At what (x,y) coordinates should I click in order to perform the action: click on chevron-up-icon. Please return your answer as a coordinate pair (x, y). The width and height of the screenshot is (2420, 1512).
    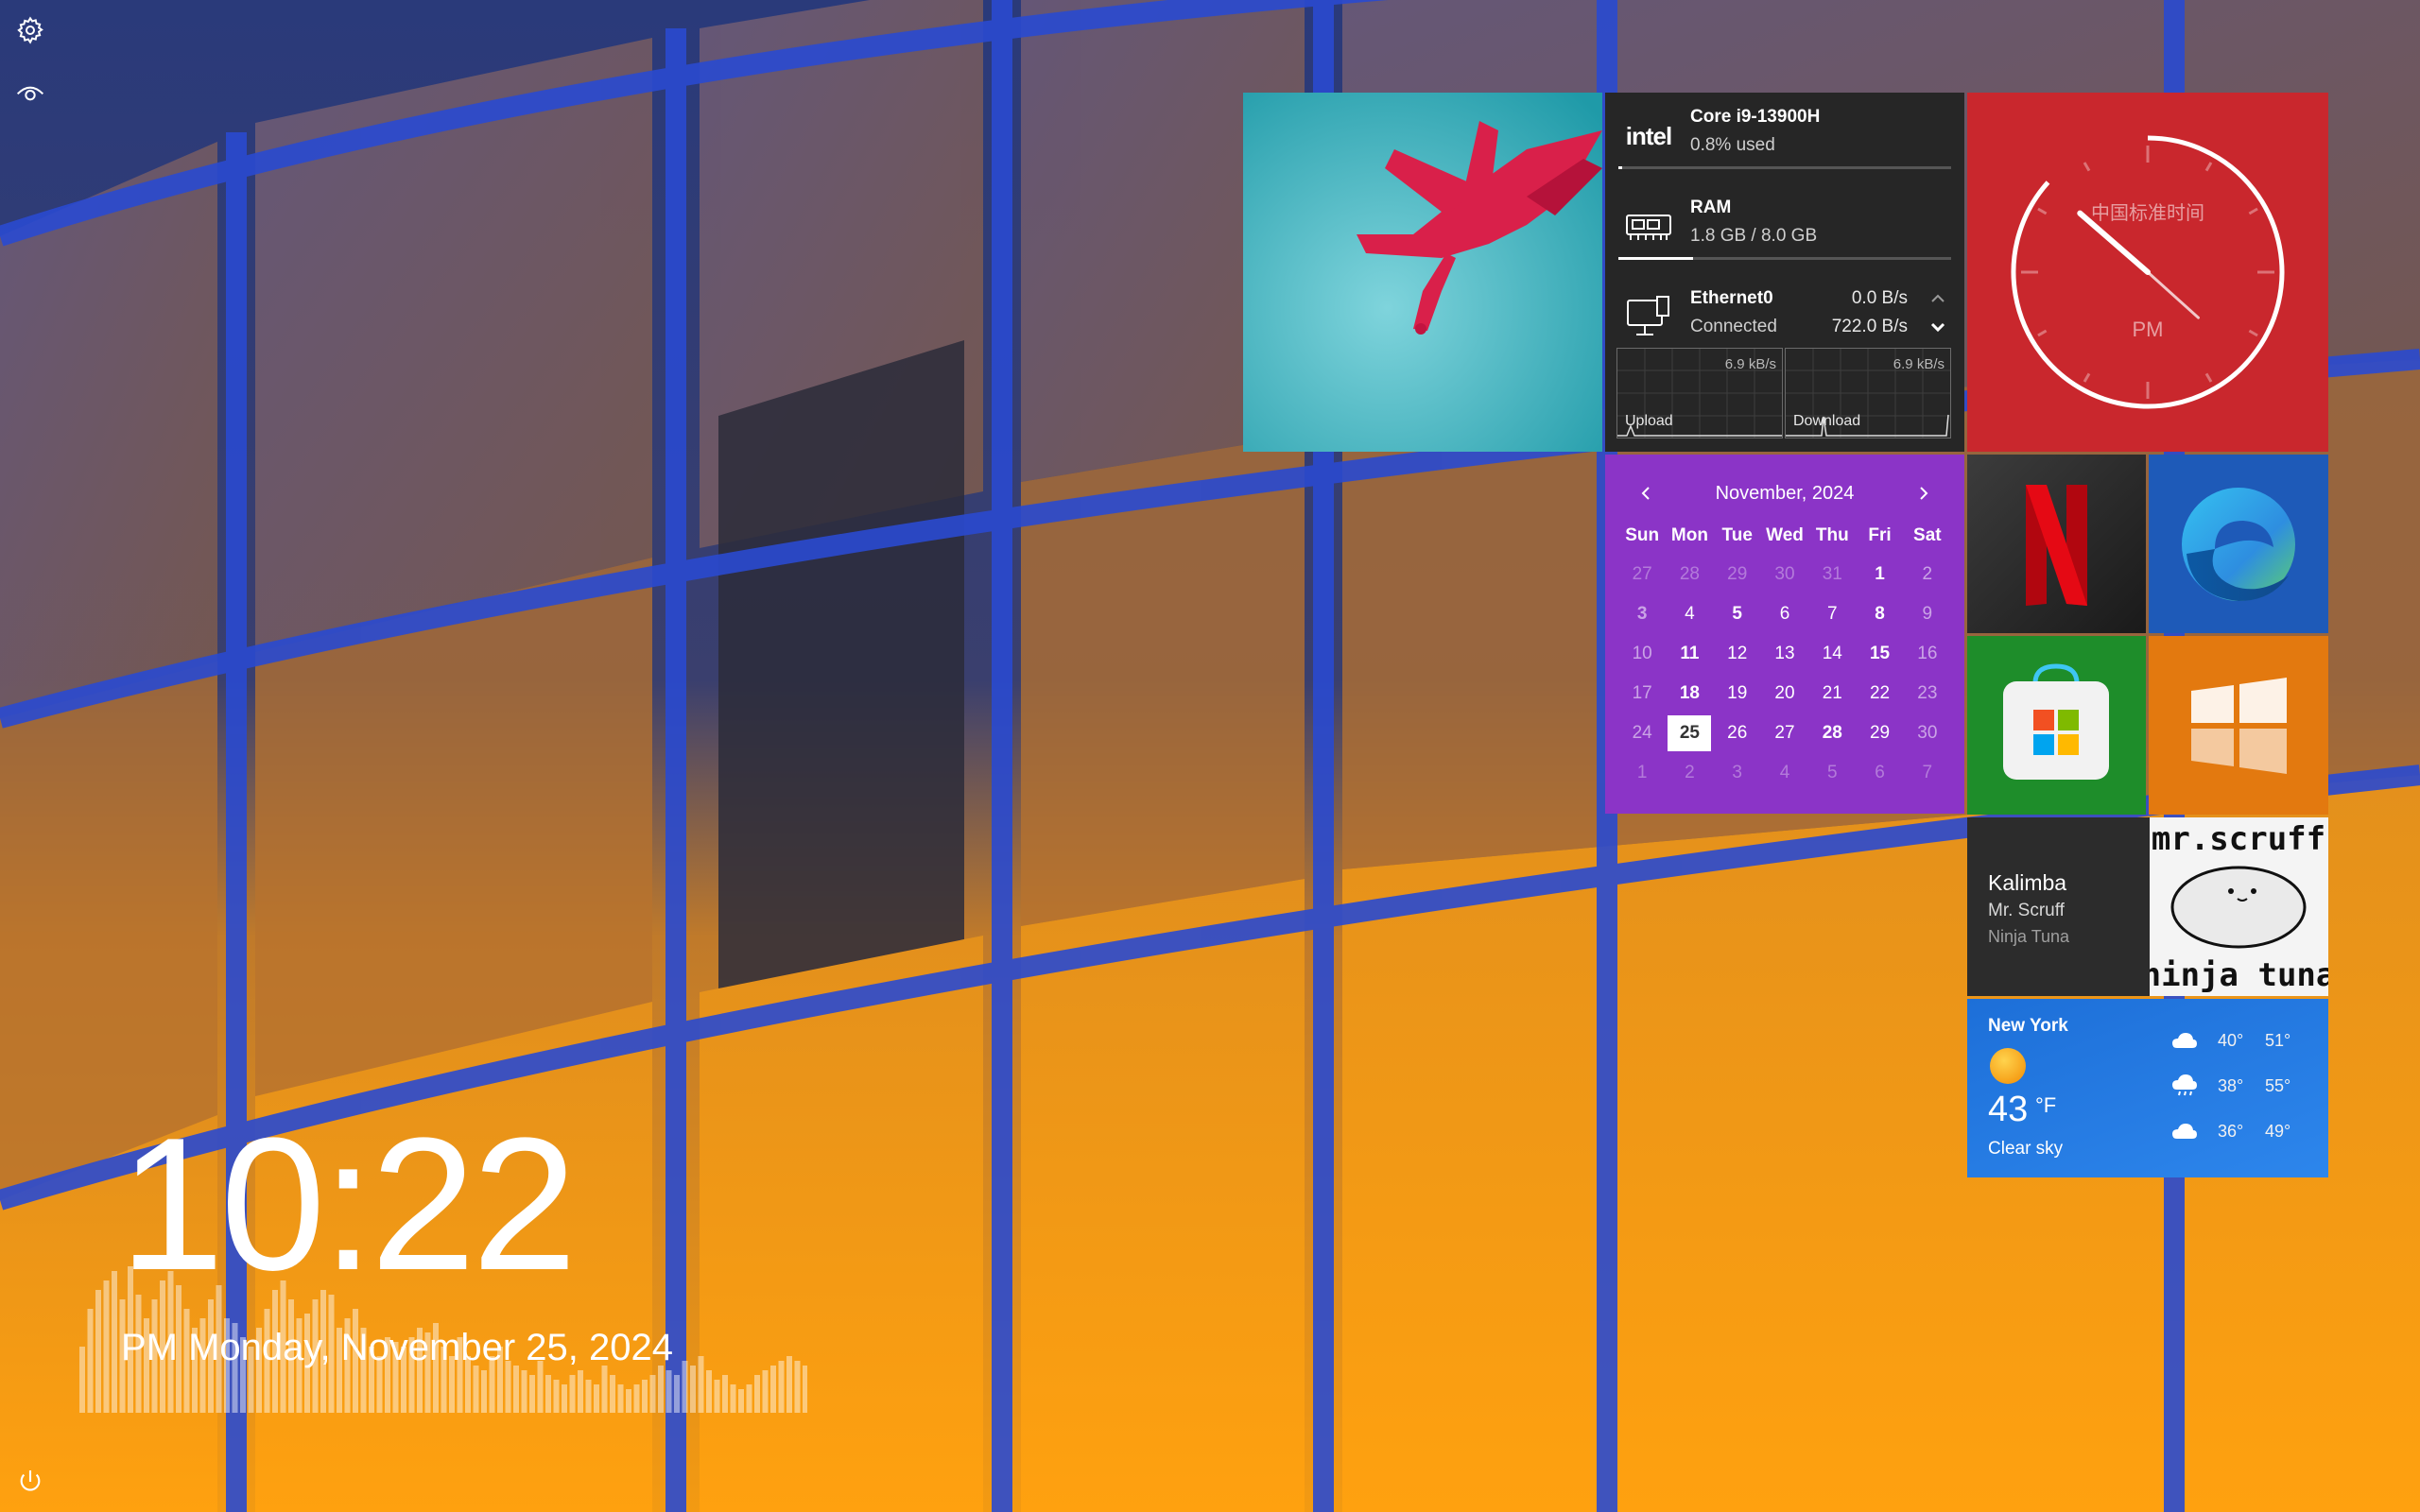
    Looking at the image, I should click on (1938, 298).